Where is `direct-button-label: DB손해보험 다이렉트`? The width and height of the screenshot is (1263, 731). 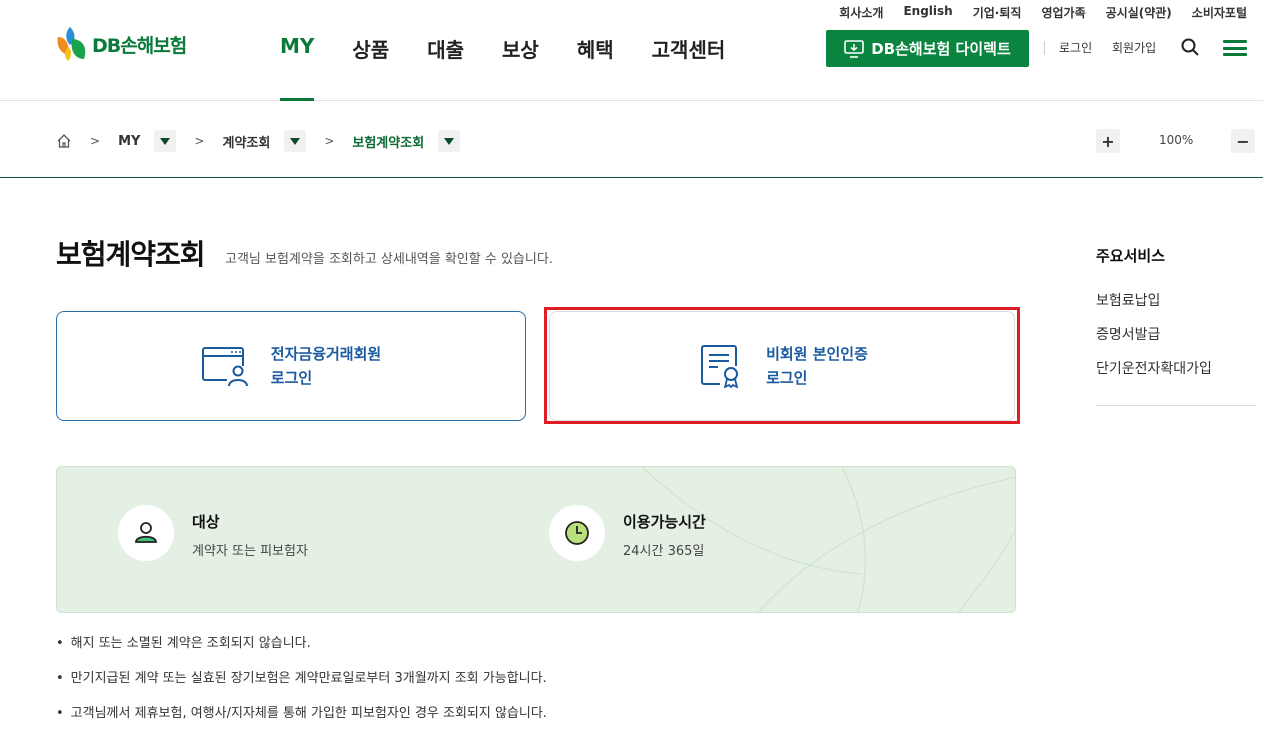
direct-button-label: DB손해보험 다이렉트 is located at coordinates (941, 49).